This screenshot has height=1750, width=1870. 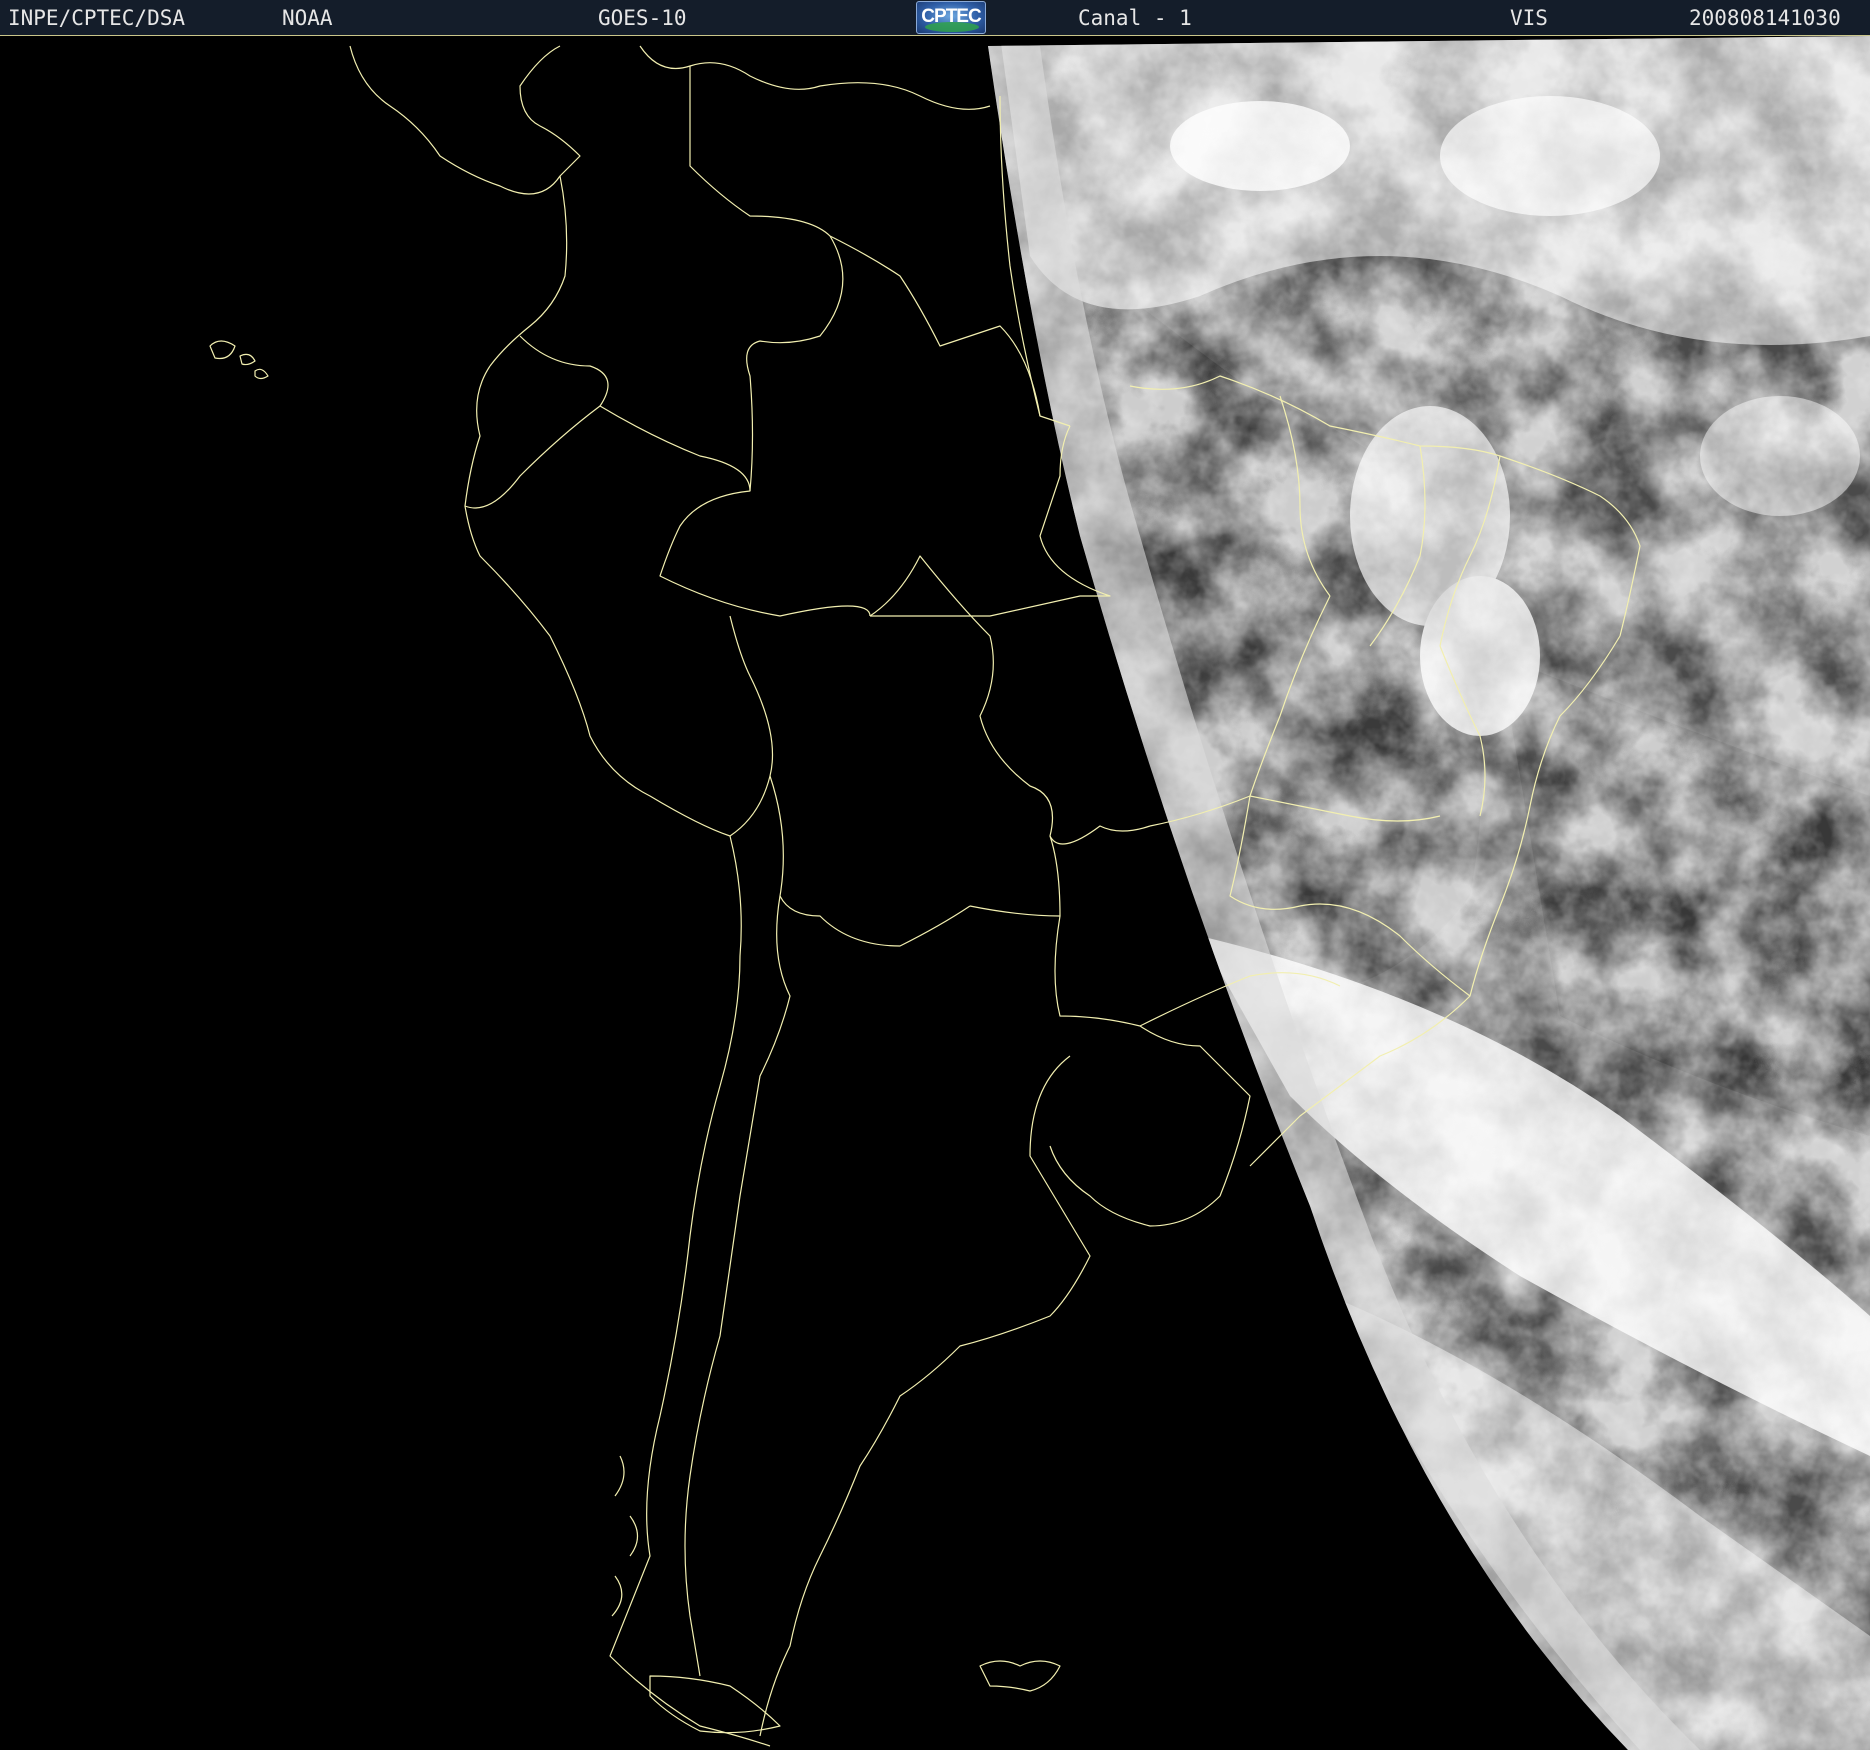 I want to click on peru-coast, so click(x=597, y=671).